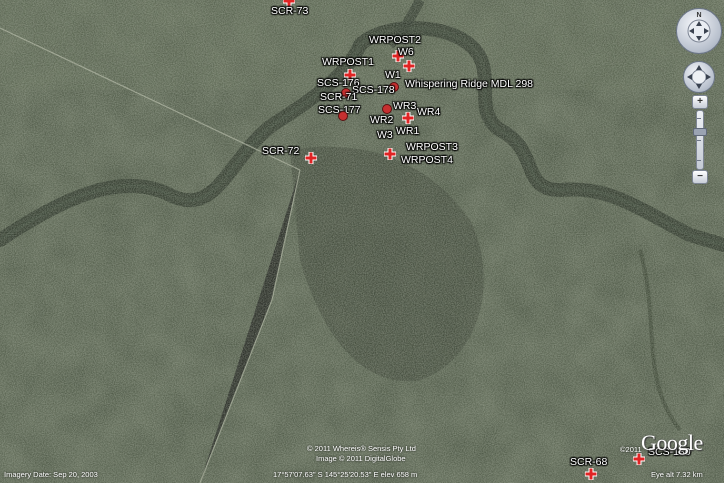 The width and height of the screenshot is (724, 483). I want to click on label-whispering-ridge: Whispering Ridge MDL 298, so click(469, 84).